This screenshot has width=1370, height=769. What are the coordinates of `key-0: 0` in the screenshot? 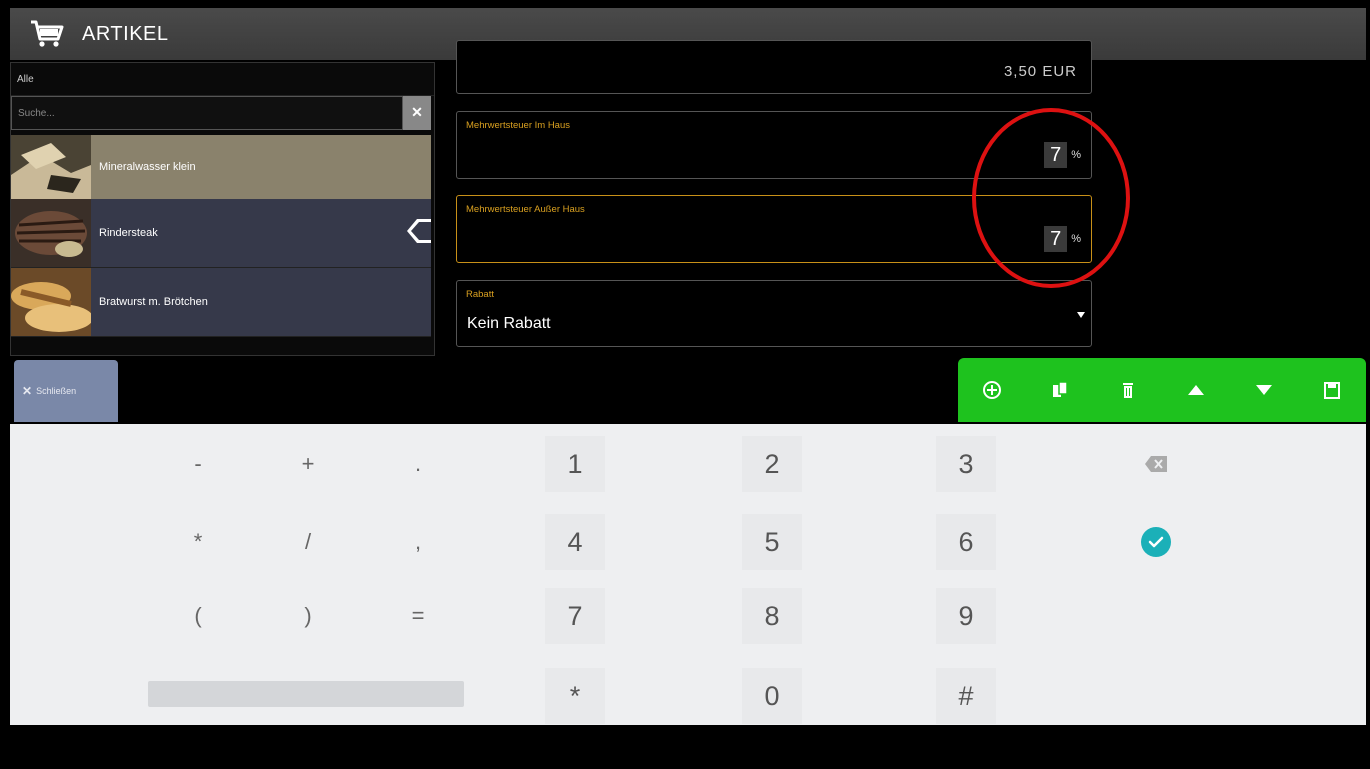 It's located at (772, 696).